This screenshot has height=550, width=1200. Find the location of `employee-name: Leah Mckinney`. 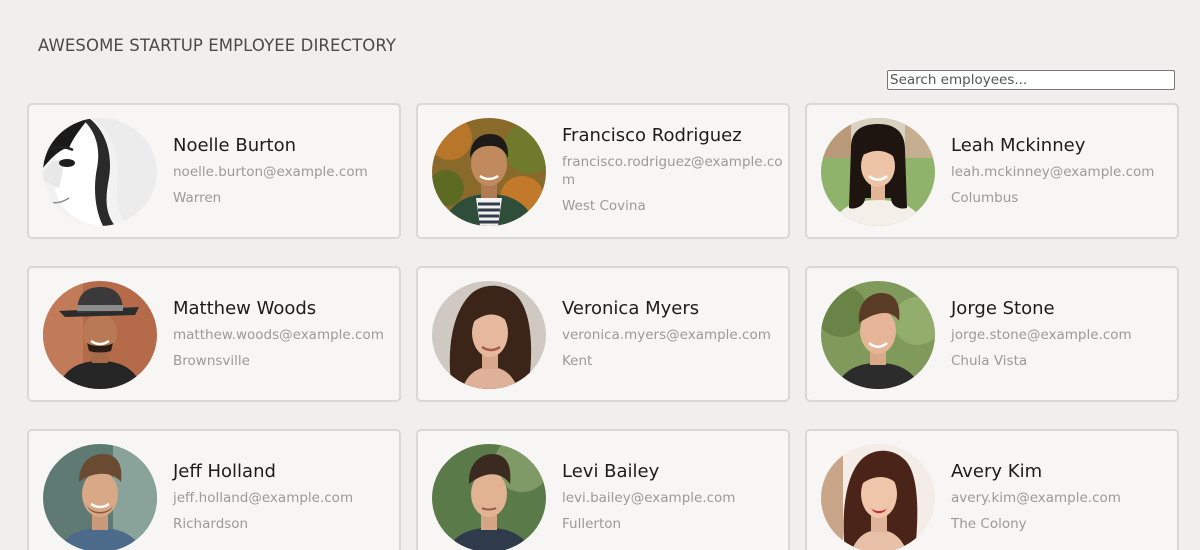

employee-name: Leah Mckinney is located at coordinates (1018, 145).